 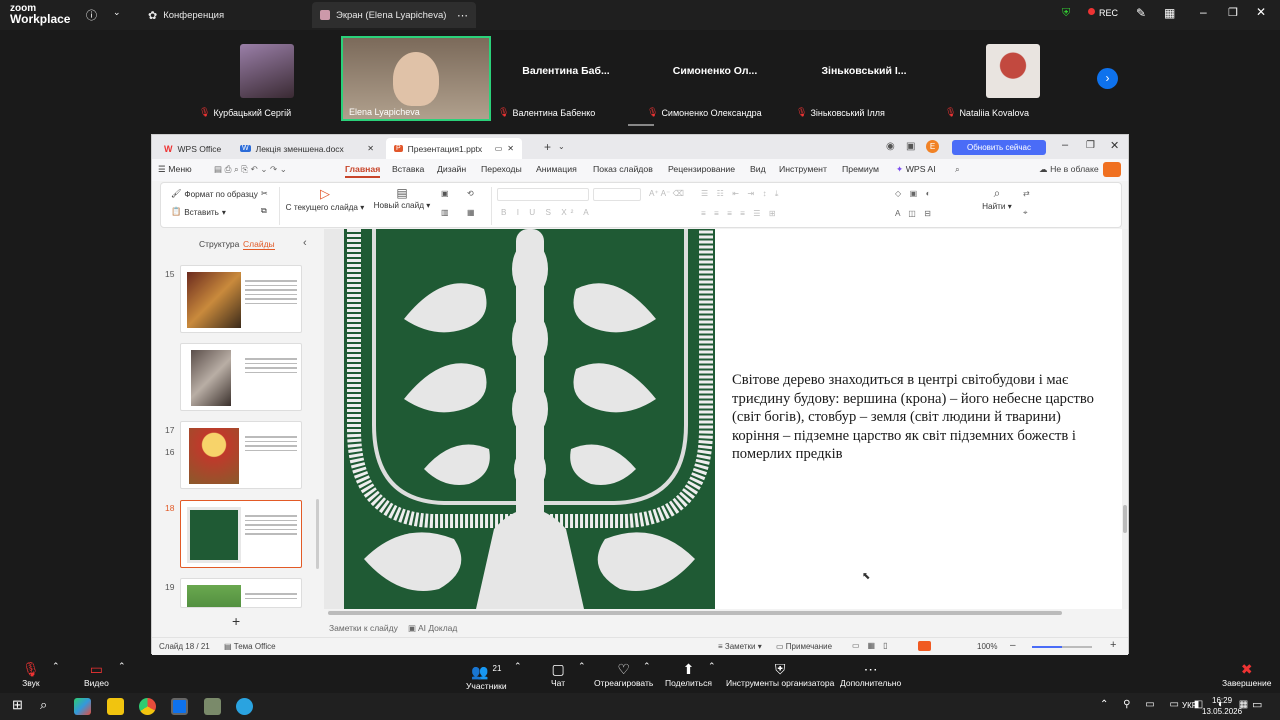 What do you see at coordinates (860, 169) in the screenshot?
I see `tab-premium: Премиум` at bounding box center [860, 169].